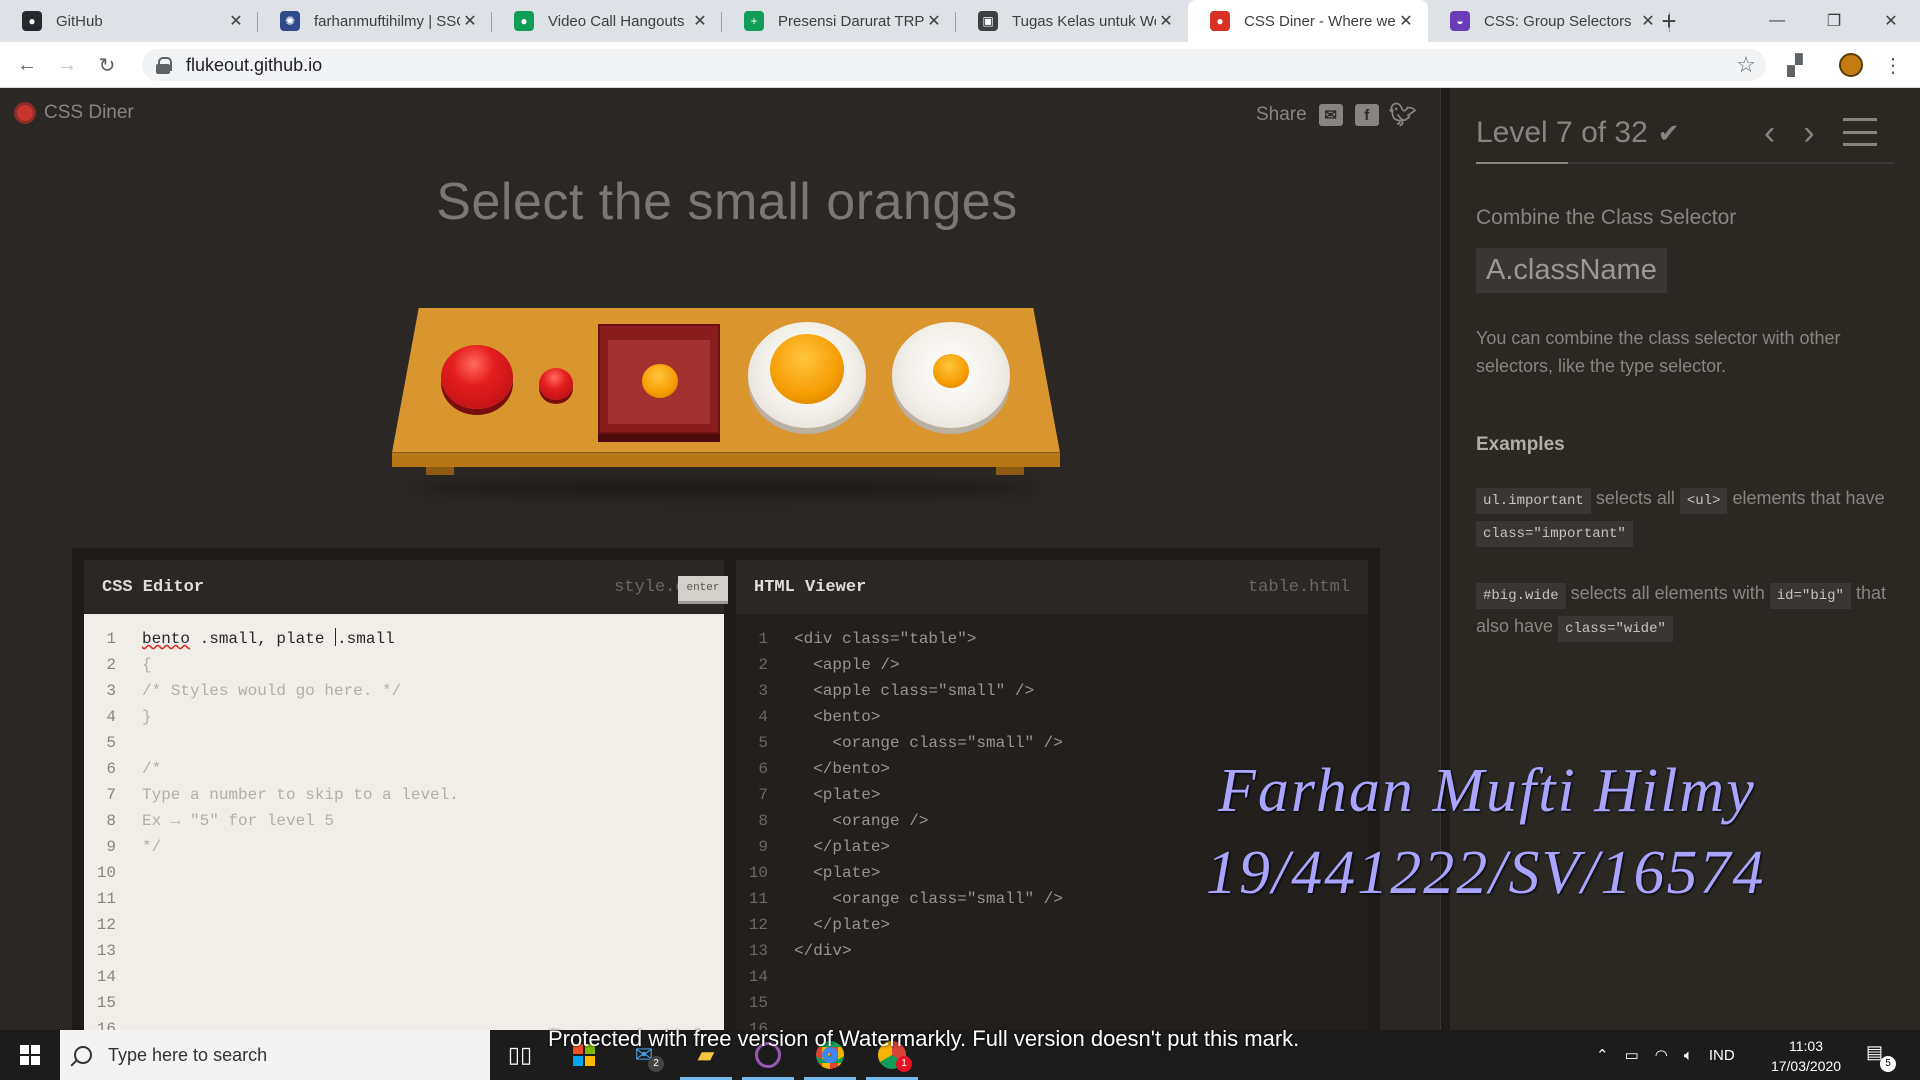  Describe the element at coordinates (1722, 1055) in the screenshot. I see `language-indicator: IND` at that location.